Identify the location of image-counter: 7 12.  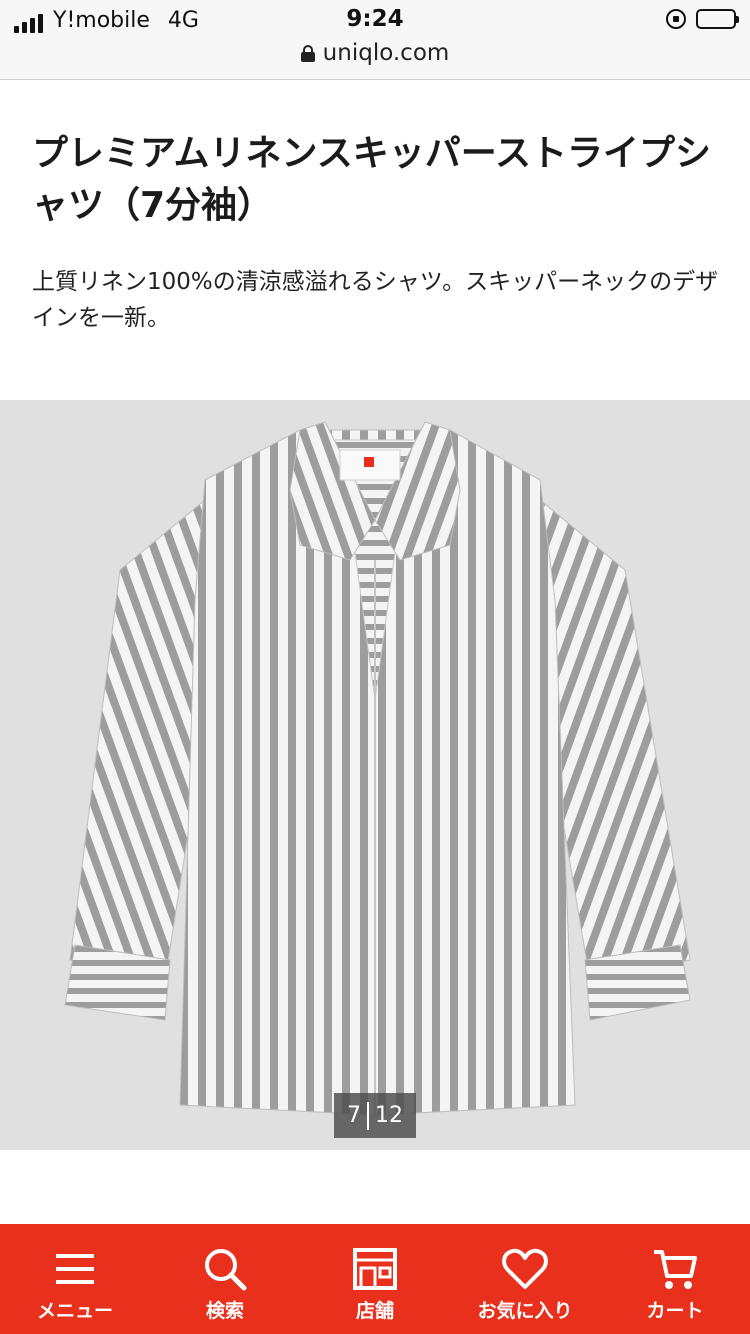
(375, 1115).